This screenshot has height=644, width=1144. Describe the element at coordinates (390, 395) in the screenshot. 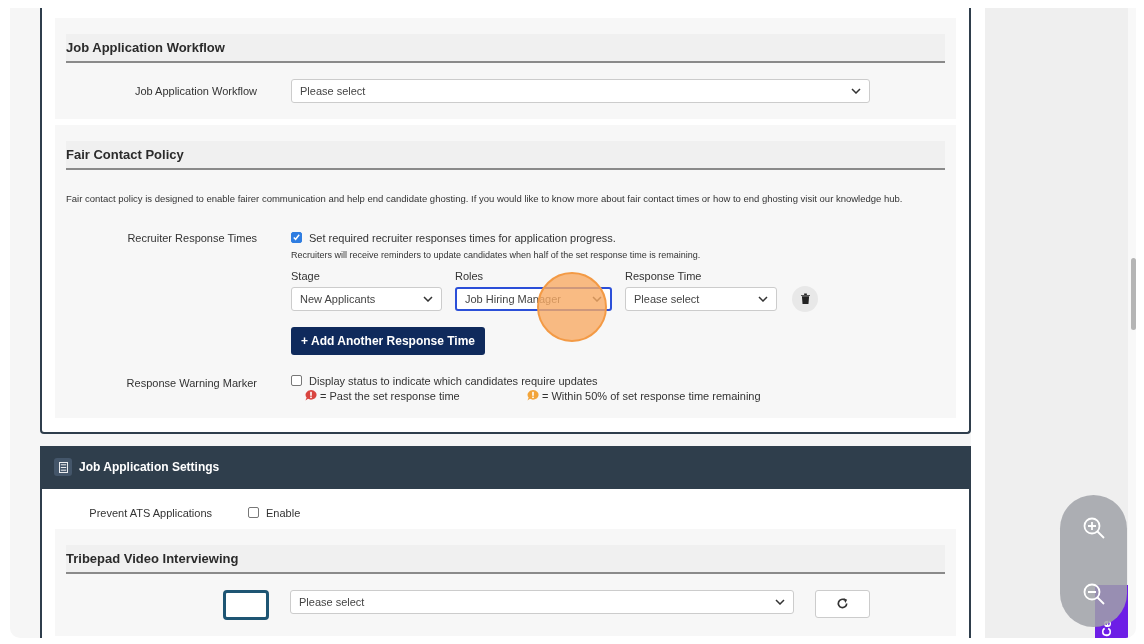

I see `legend-text: = Past the set response time` at that location.